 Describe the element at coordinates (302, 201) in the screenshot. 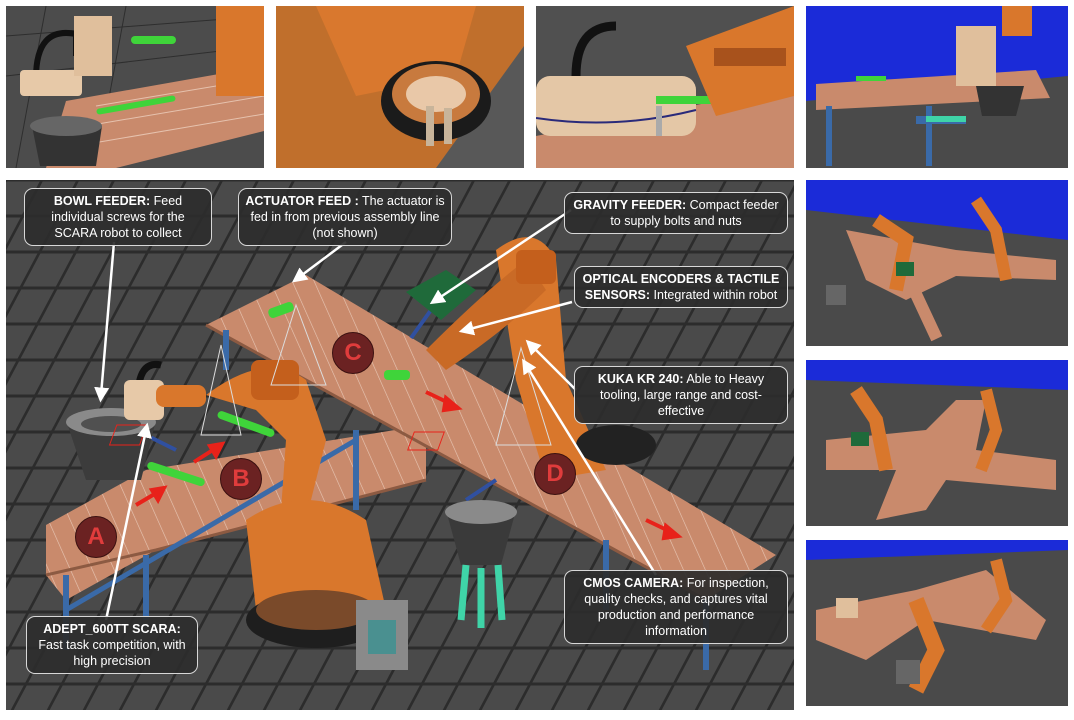

I see `callout-actuator-feed-title: ACTUATOR FEED :` at that location.